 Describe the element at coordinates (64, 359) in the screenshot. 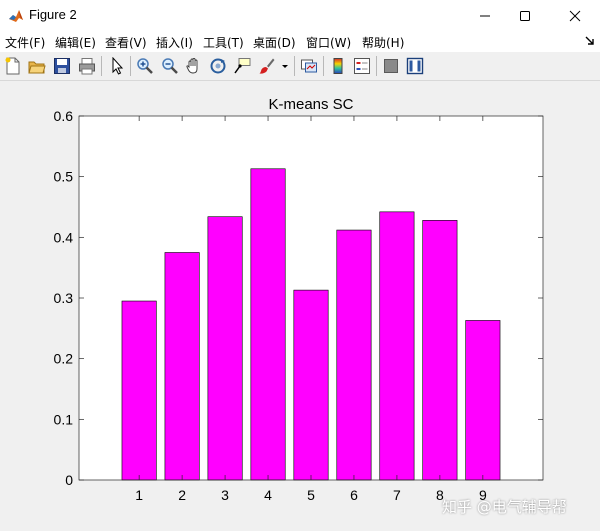

I see `y-tick-label: 0.2` at that location.